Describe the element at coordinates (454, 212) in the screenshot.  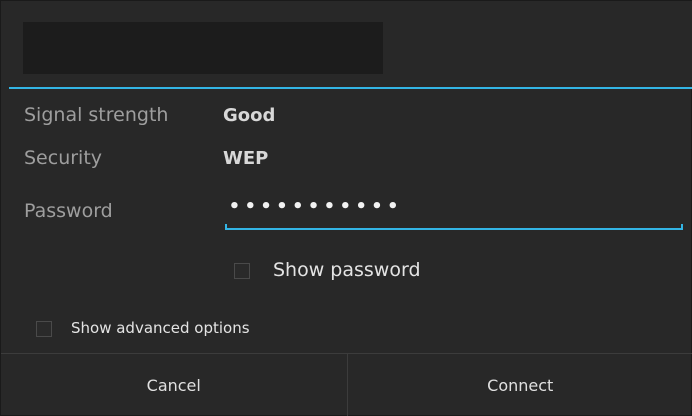
I see `password-input: •••••••••••` at that location.